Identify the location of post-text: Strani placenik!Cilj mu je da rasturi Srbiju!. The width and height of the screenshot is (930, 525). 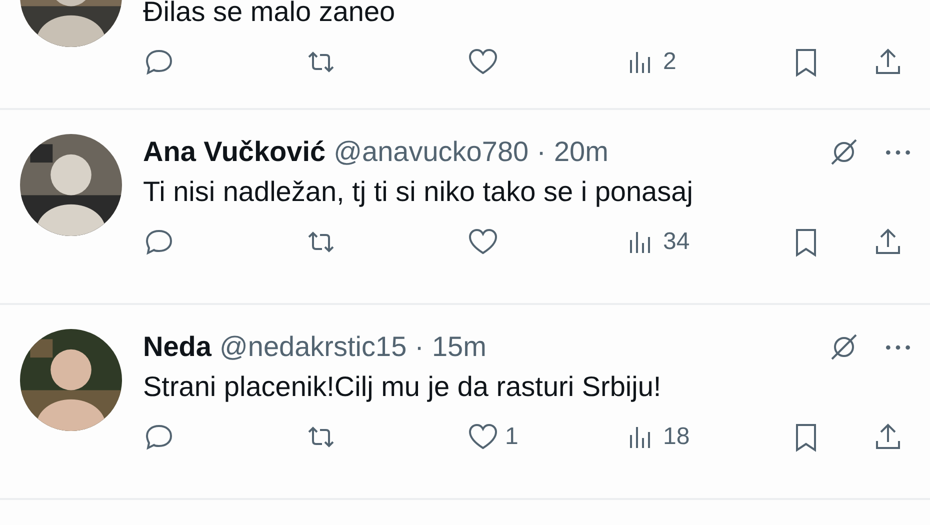
(402, 387).